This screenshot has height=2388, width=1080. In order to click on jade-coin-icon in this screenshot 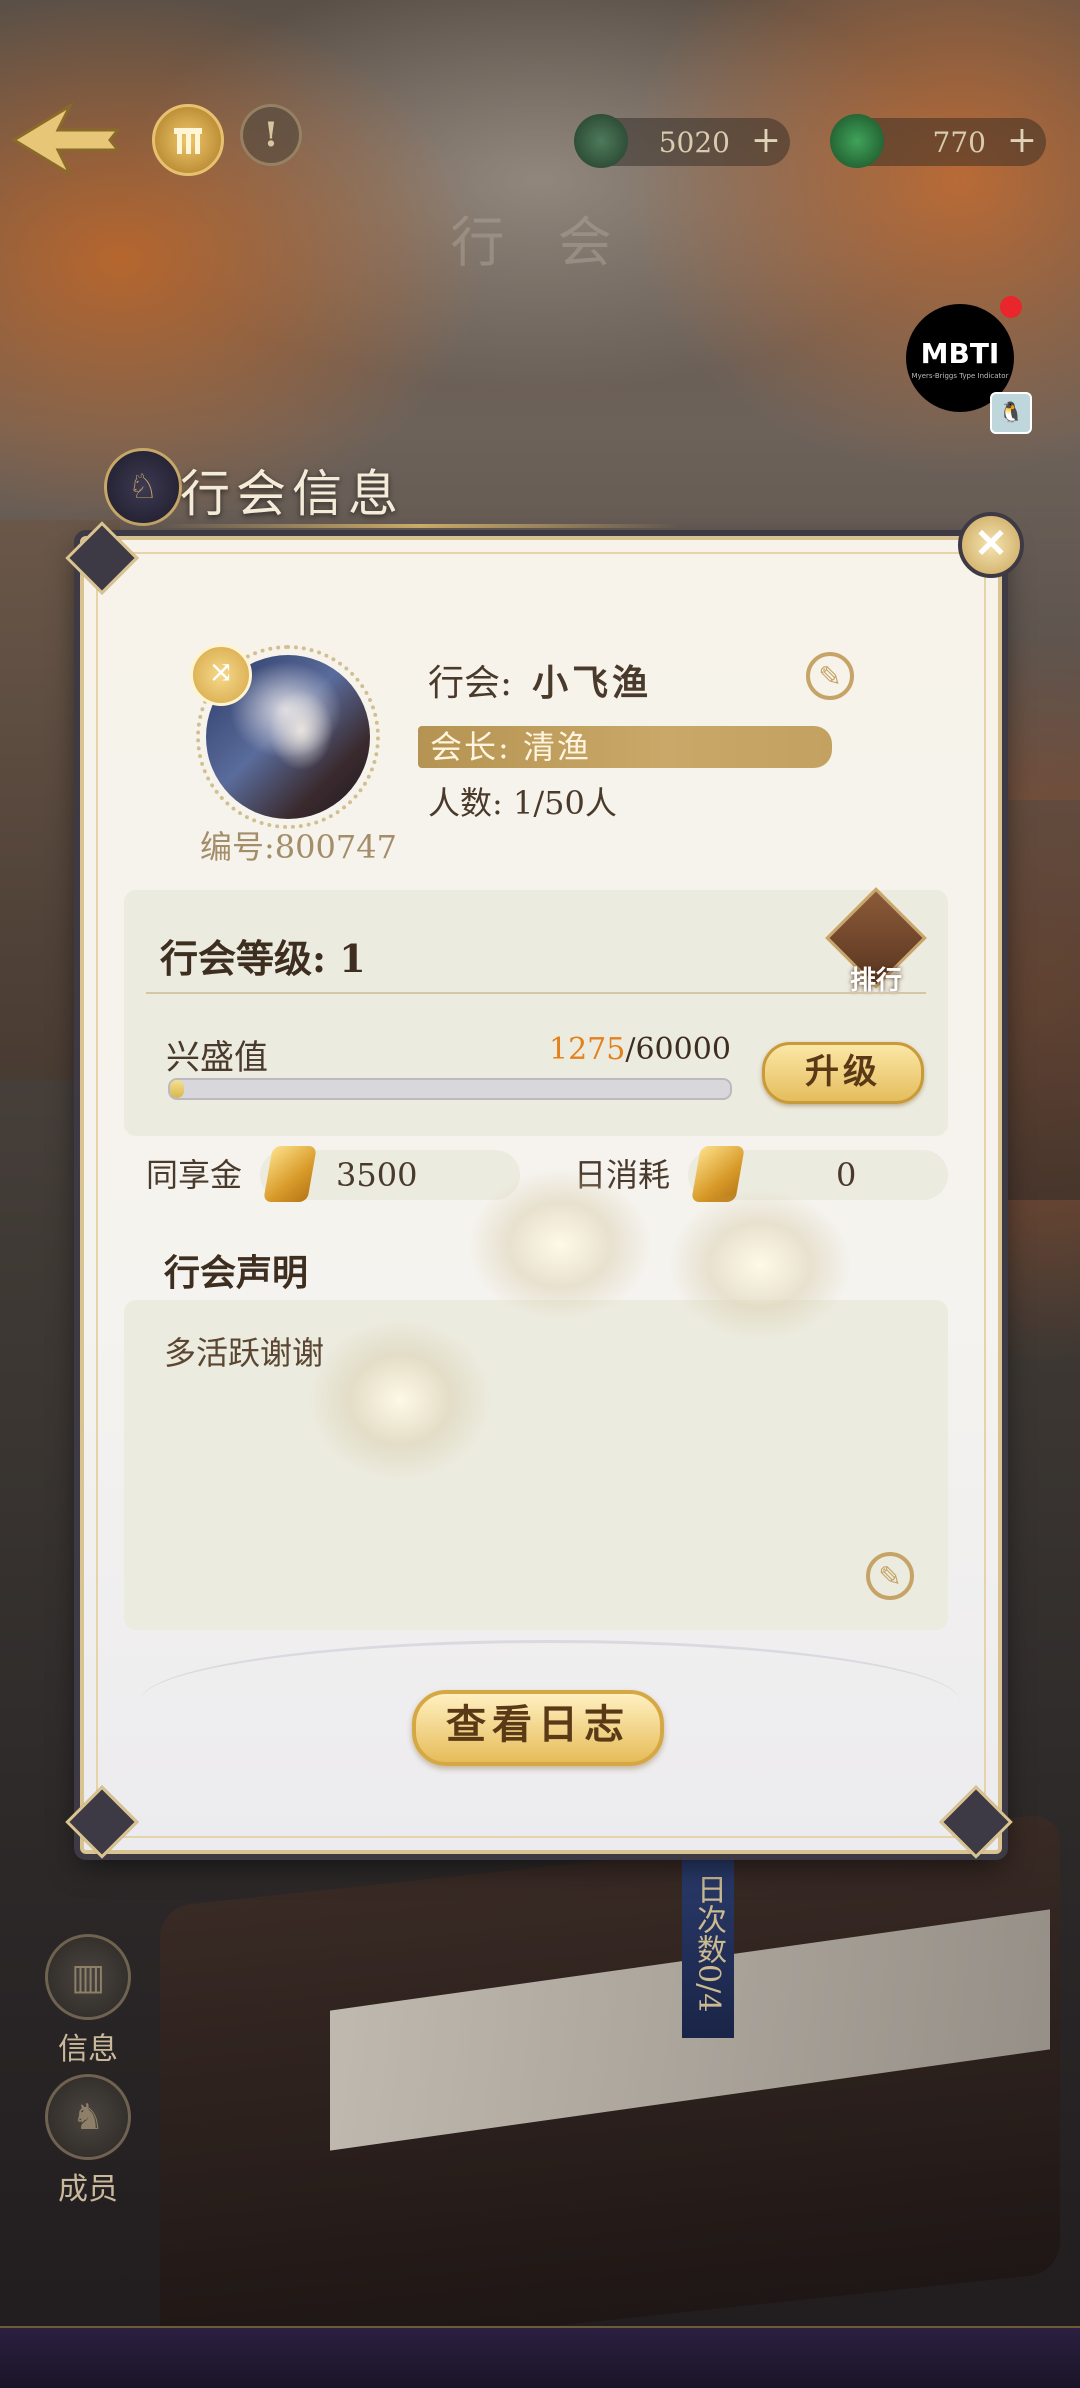, I will do `click(601, 141)`.